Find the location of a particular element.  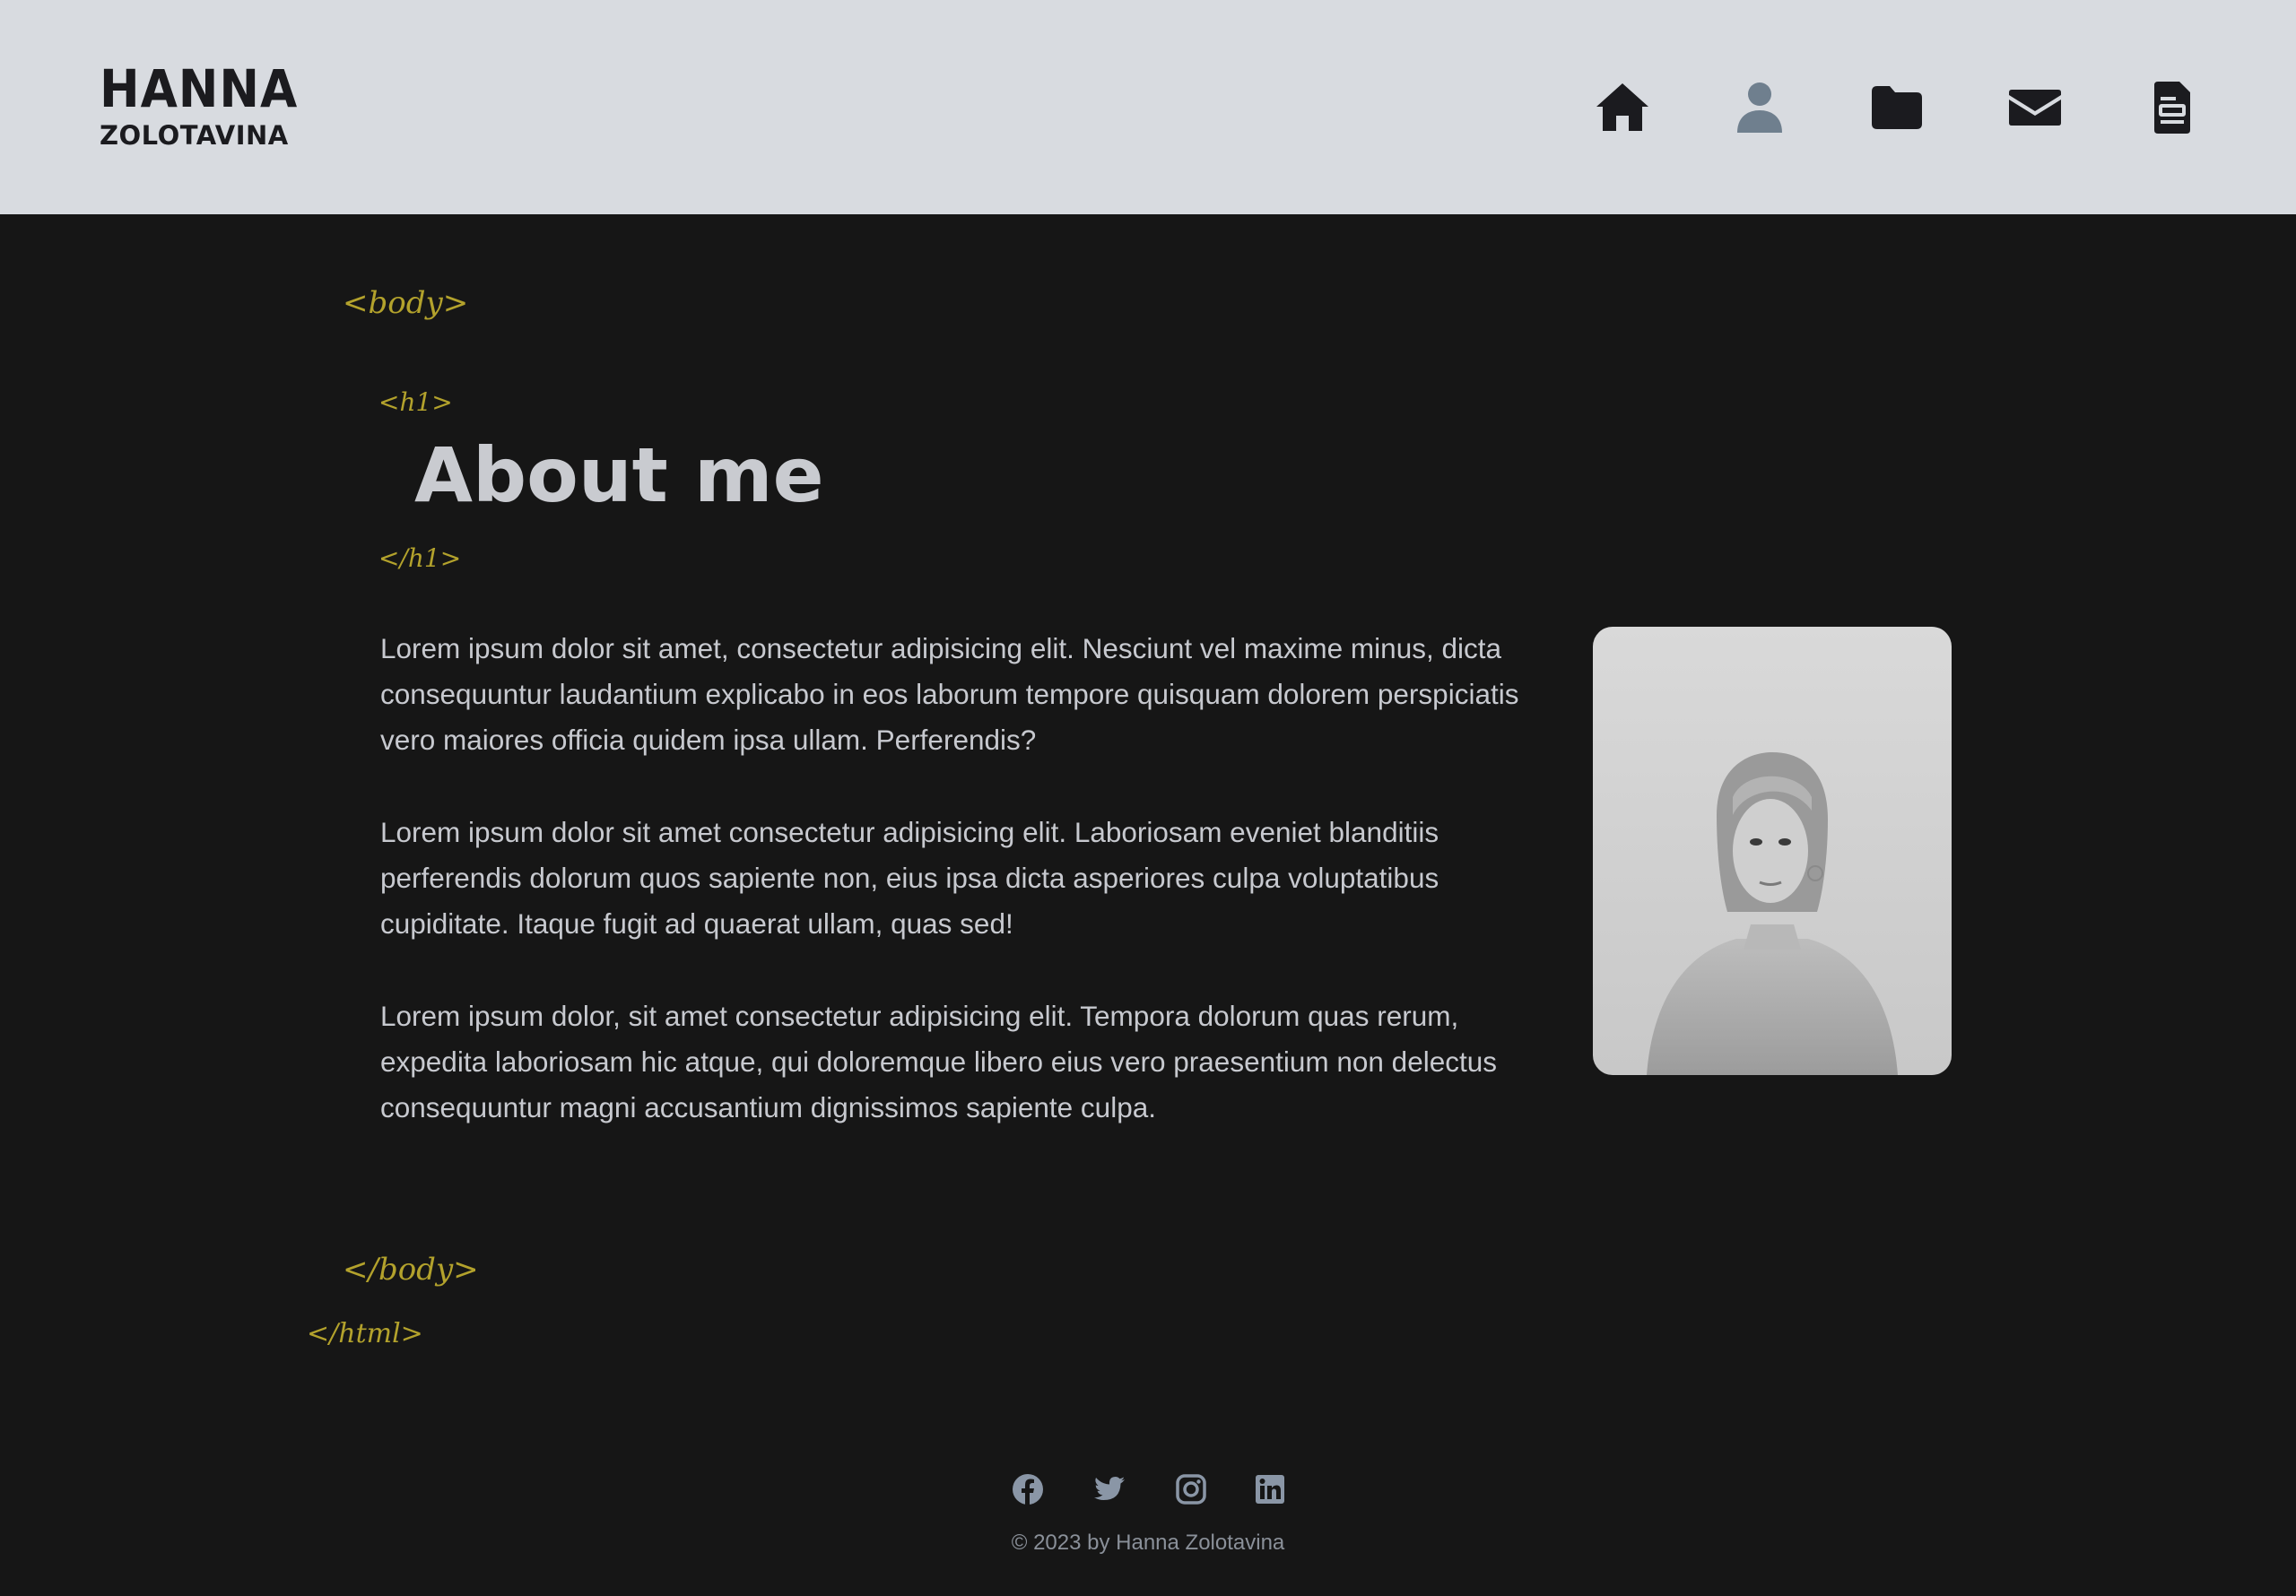

copyright-text: © 2023 by Hanna Zolotavina is located at coordinates (1148, 1543).